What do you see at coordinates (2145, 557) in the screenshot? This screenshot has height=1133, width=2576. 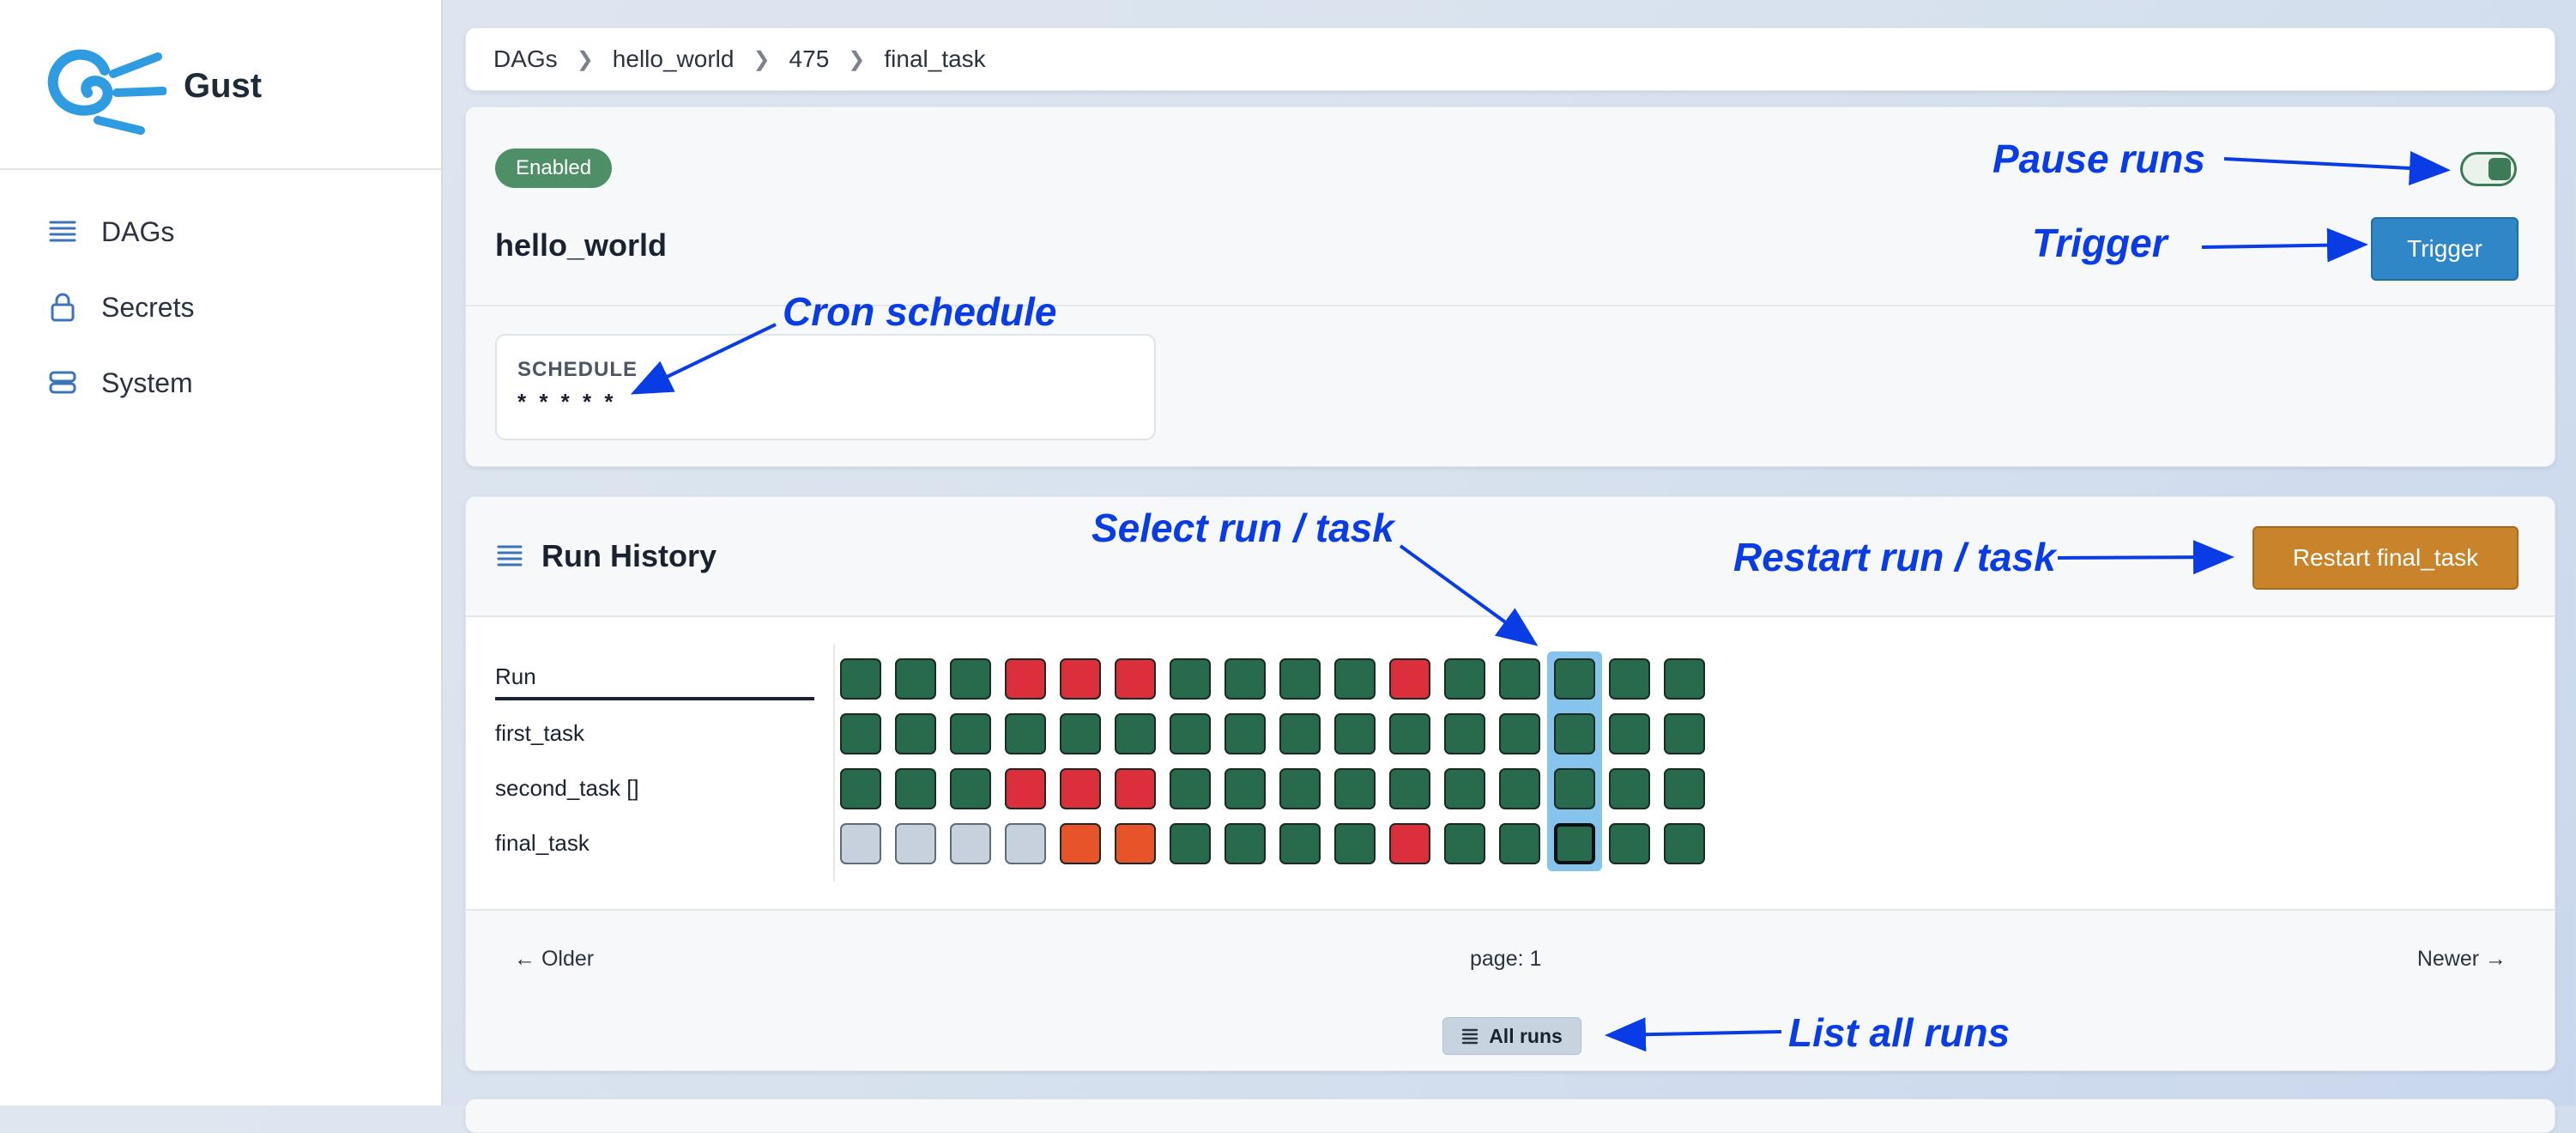 I see `arrow-restart` at bounding box center [2145, 557].